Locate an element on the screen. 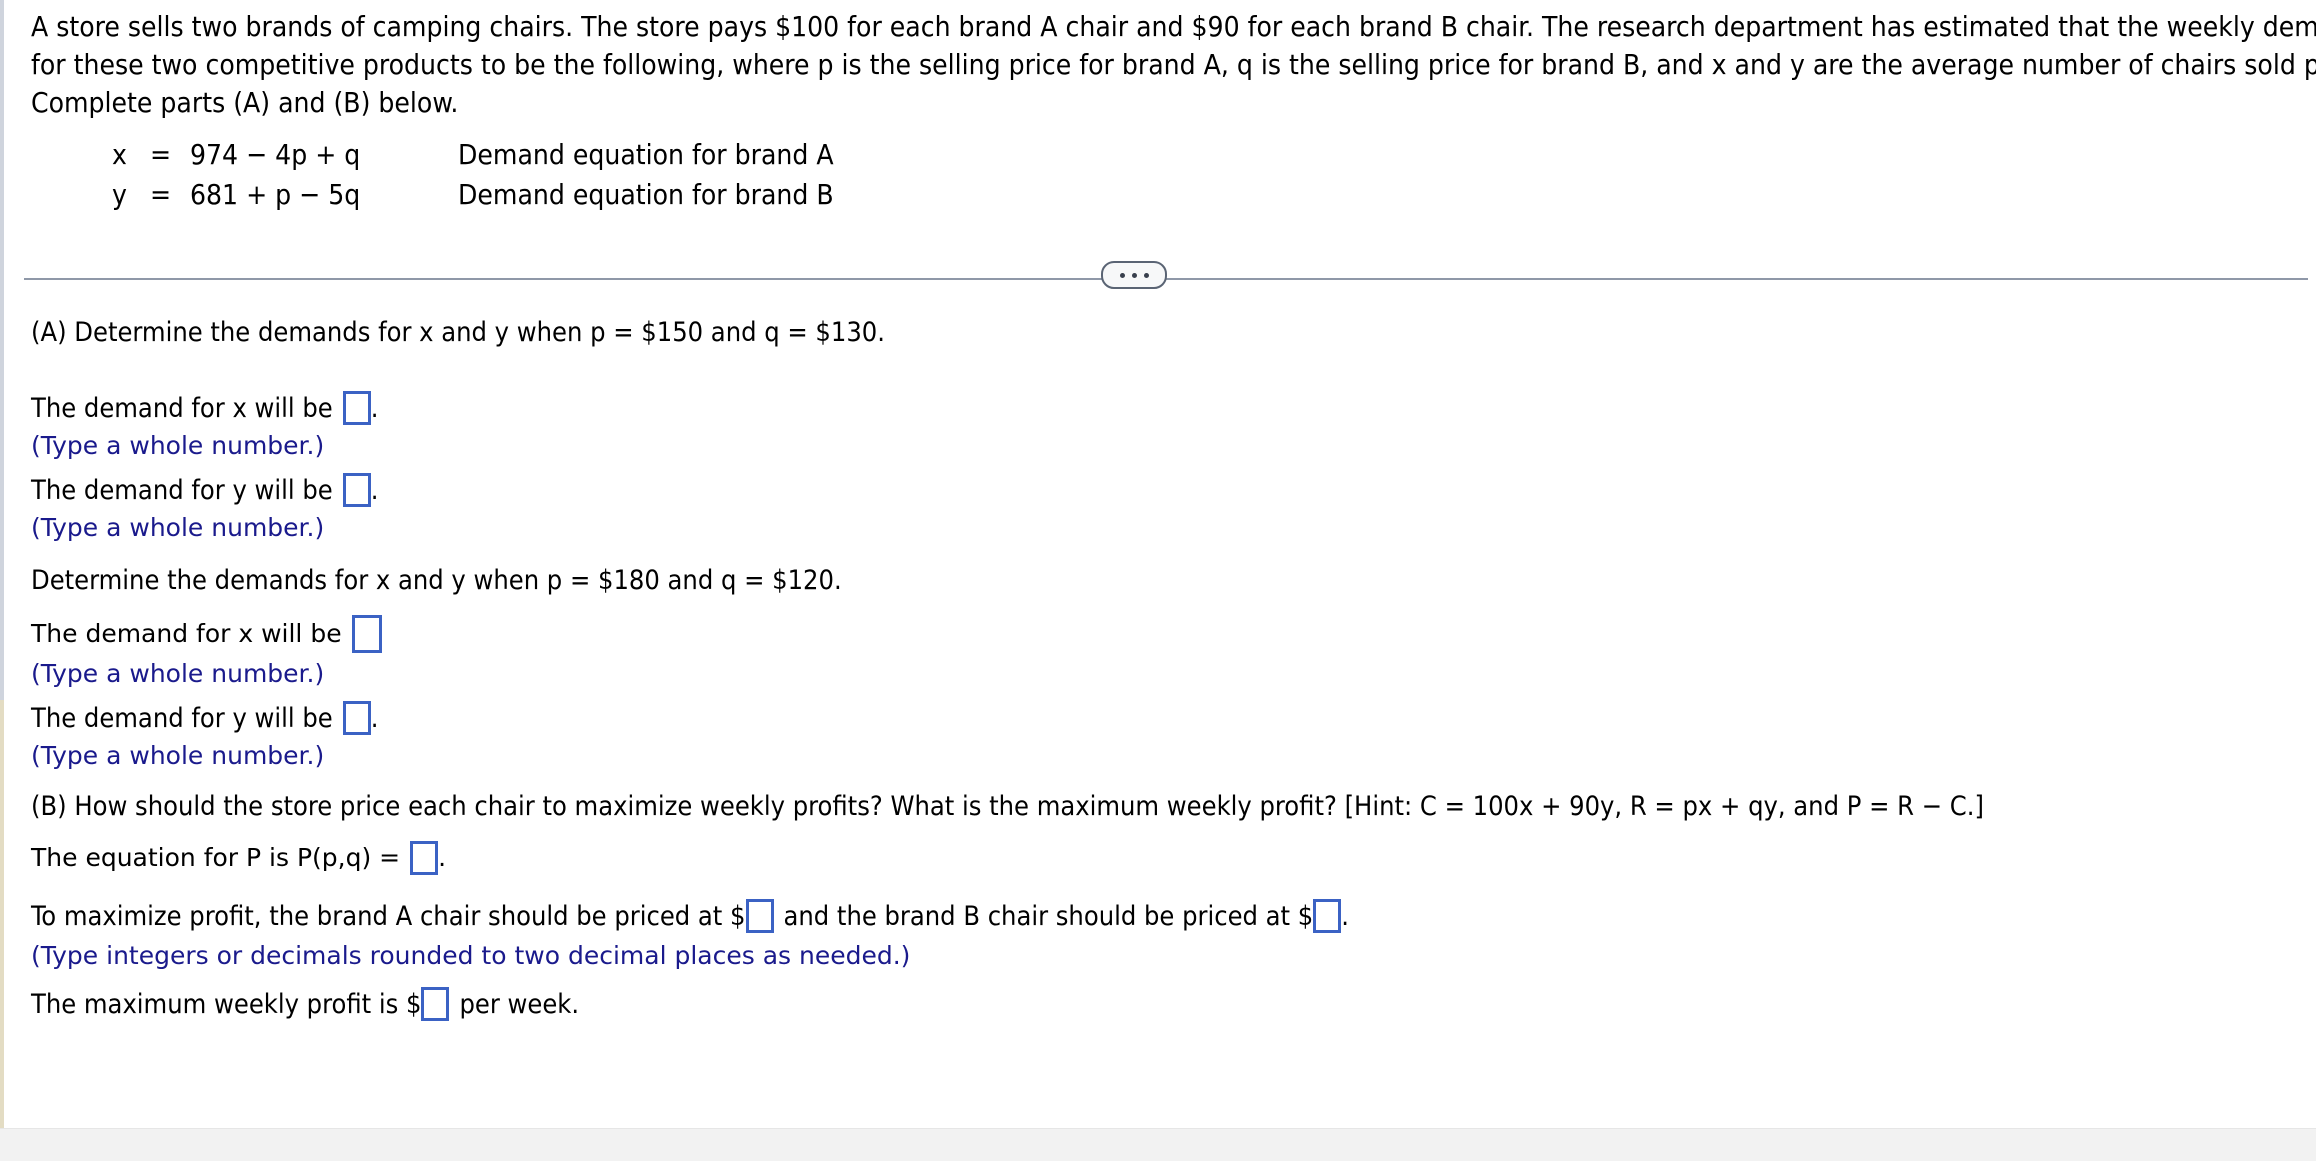  left-edge-rule-lower is located at coordinates (2, 914).